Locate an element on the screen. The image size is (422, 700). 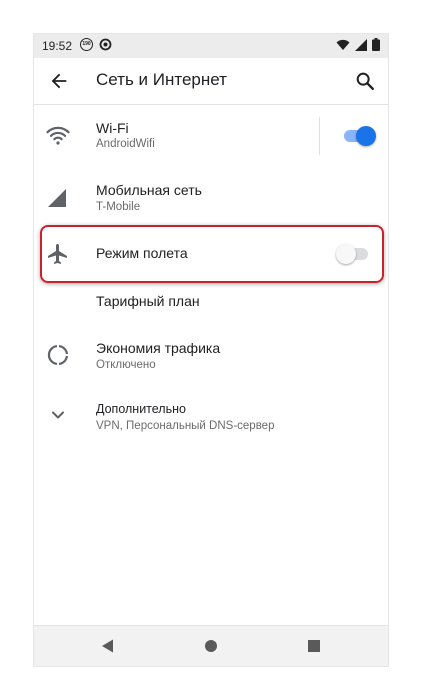
highlight-frame is located at coordinates (212, 254).